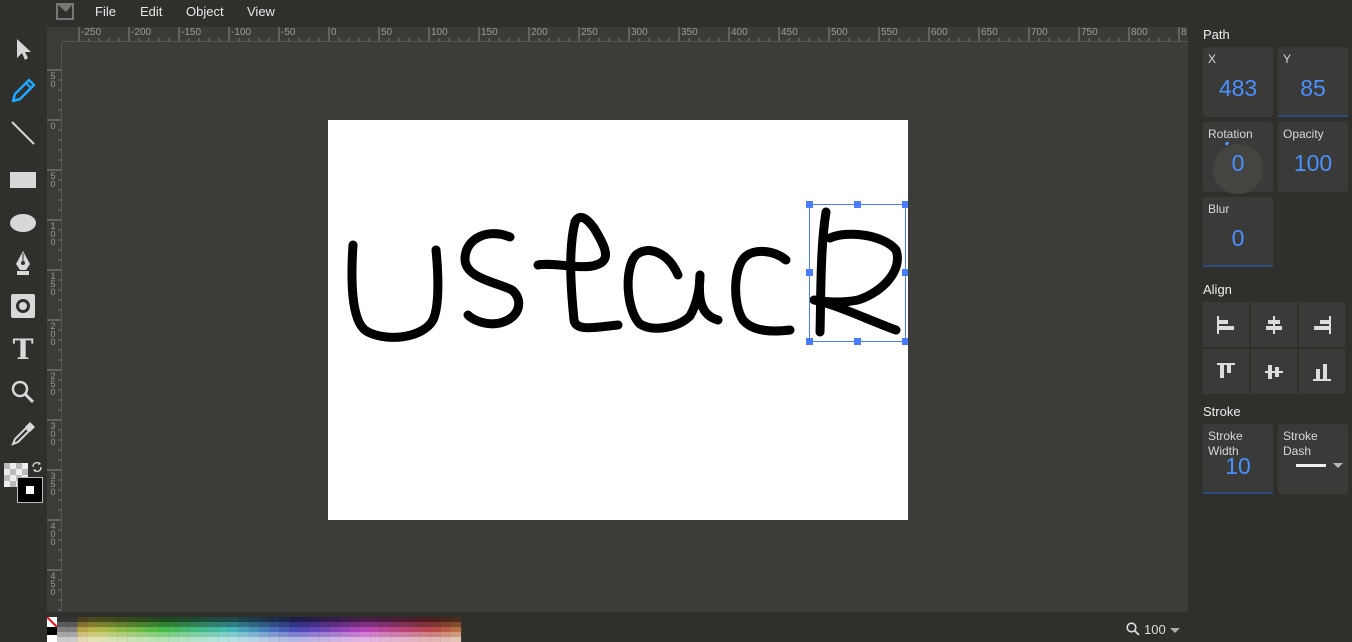  Describe the element at coordinates (1313, 88) in the screenshot. I see `y-value: 85` at that location.